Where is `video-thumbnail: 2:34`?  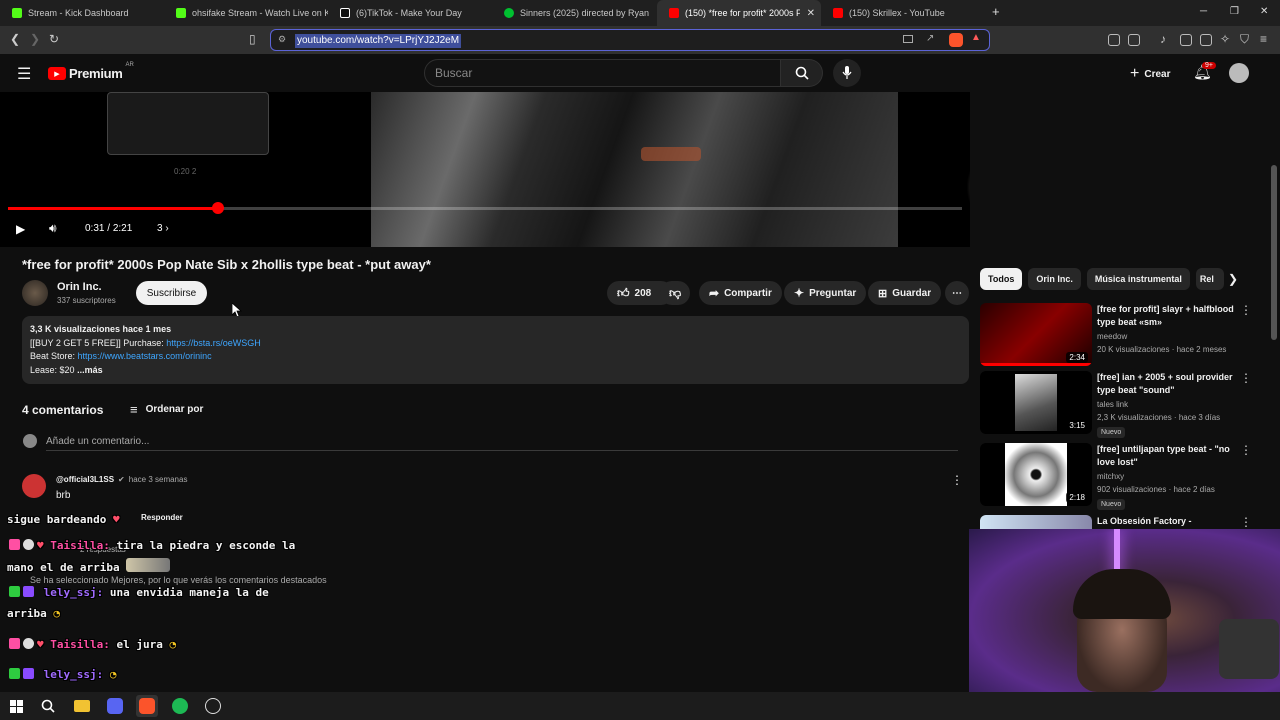 video-thumbnail: 2:34 is located at coordinates (1036, 334).